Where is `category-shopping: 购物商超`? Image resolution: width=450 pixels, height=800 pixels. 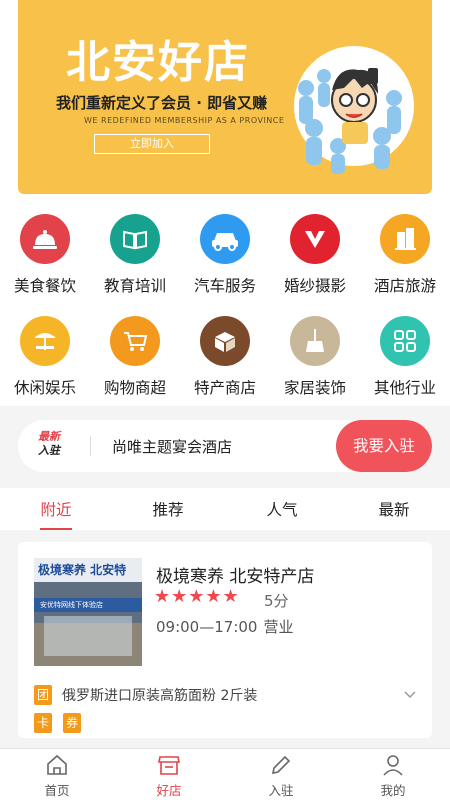
category-shopping: 购物商超 is located at coordinates (135, 352).